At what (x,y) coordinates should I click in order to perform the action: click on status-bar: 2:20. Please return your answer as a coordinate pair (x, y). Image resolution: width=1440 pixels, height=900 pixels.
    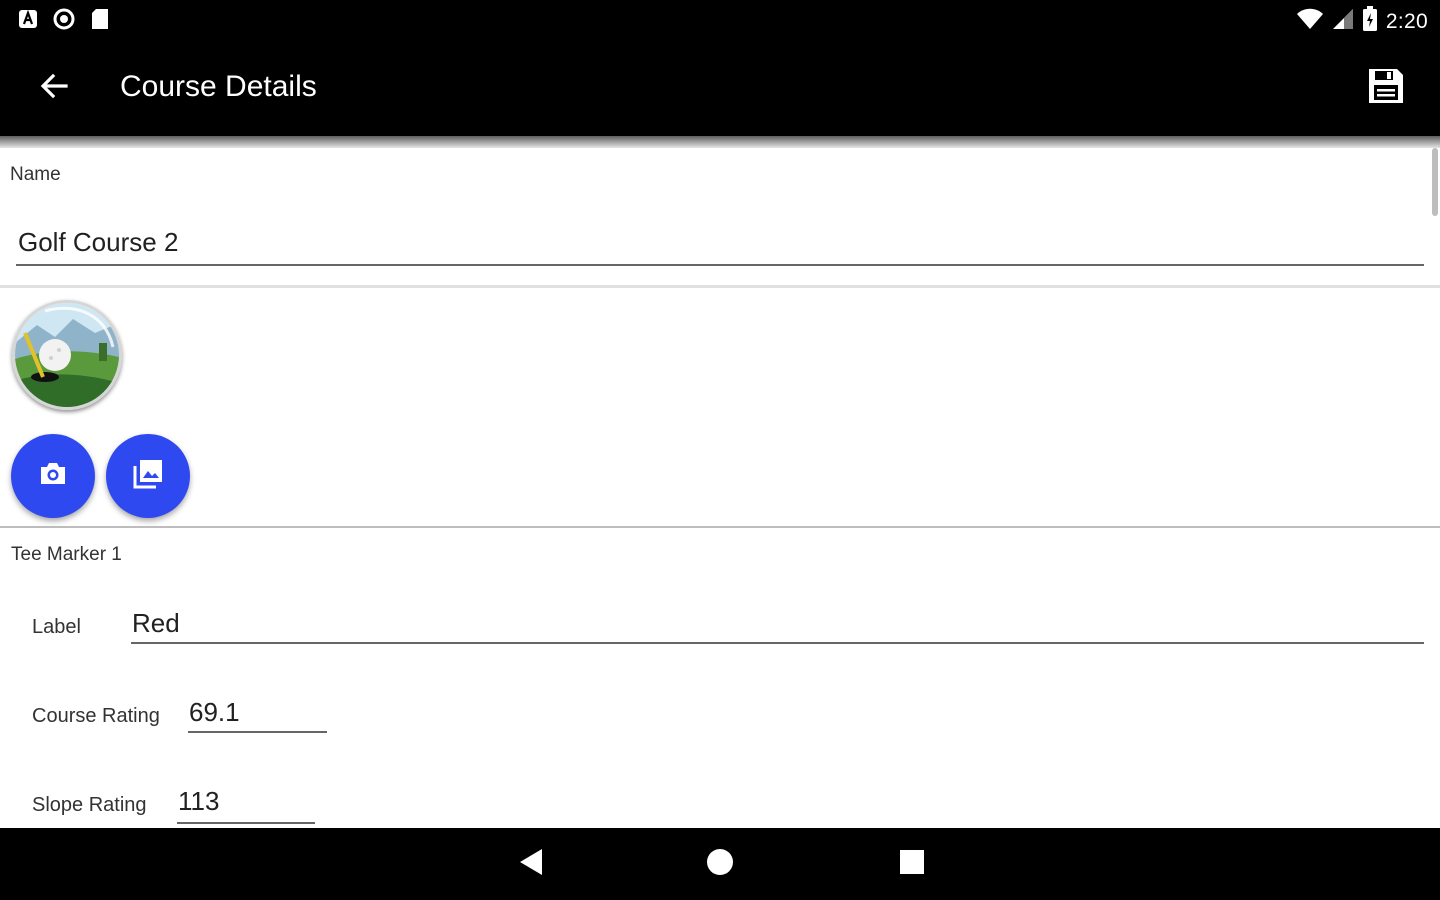
    Looking at the image, I should click on (720, 19).